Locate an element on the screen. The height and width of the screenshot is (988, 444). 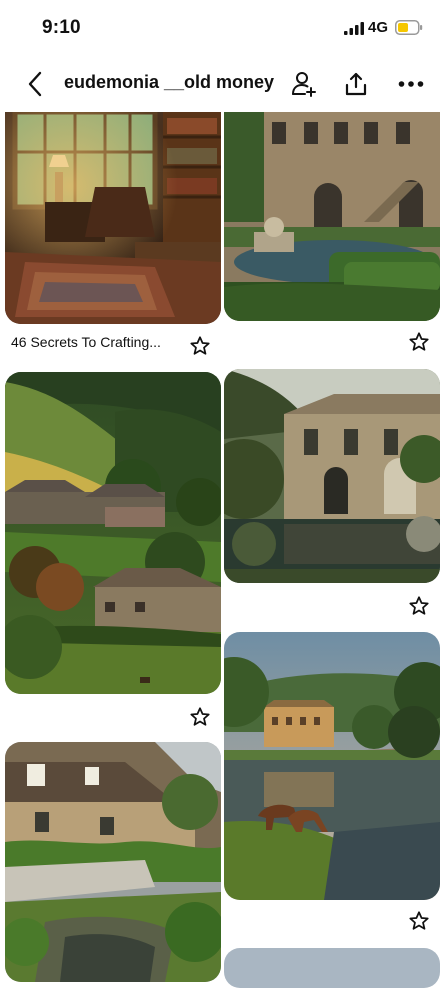
share-icon is located at coordinates (356, 84).